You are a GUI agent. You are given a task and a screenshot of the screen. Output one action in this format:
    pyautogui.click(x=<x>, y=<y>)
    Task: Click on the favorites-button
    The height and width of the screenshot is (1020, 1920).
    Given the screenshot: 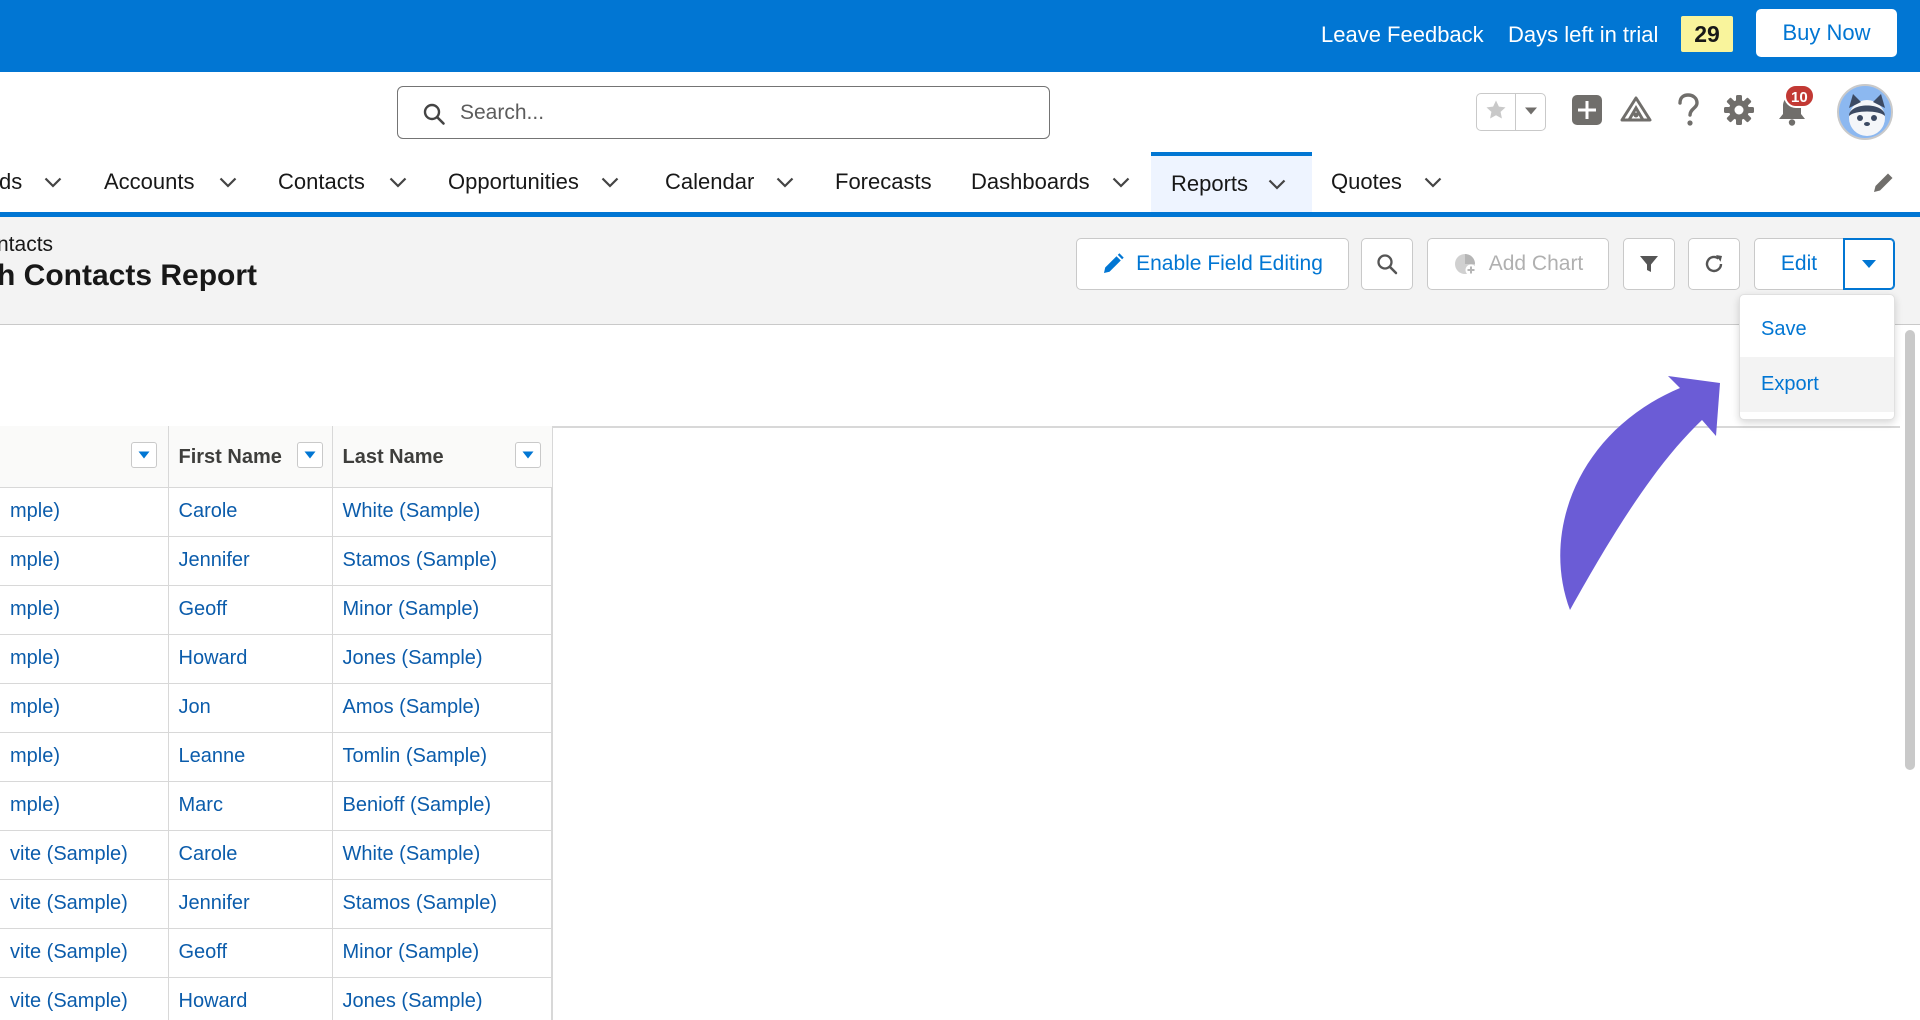 What is the action you would take?
    pyautogui.click(x=1497, y=112)
    